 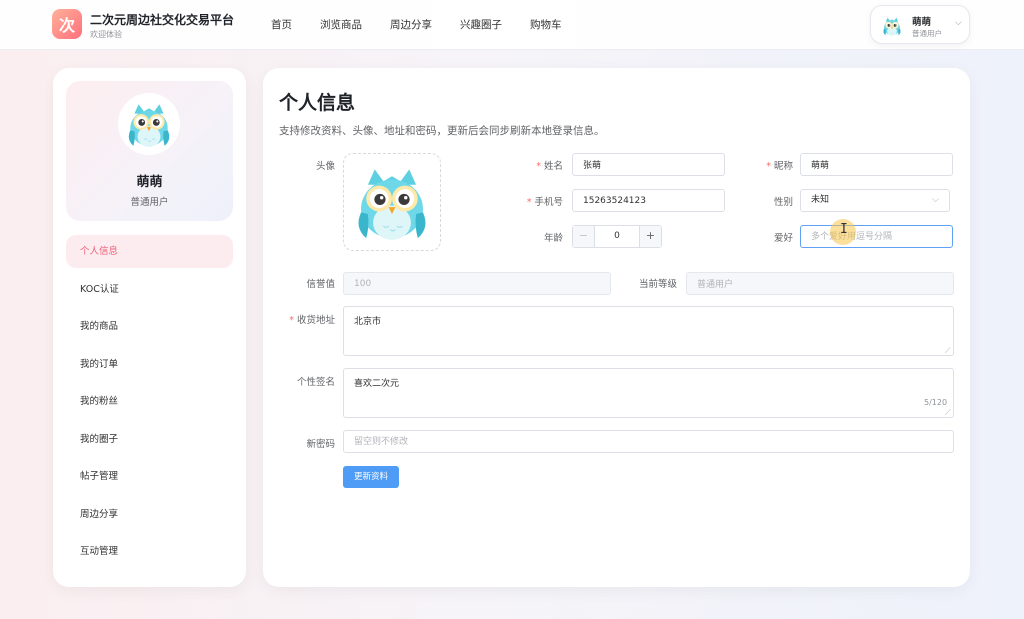 What do you see at coordinates (844, 229) in the screenshot?
I see `text-cursor-icon: I` at bounding box center [844, 229].